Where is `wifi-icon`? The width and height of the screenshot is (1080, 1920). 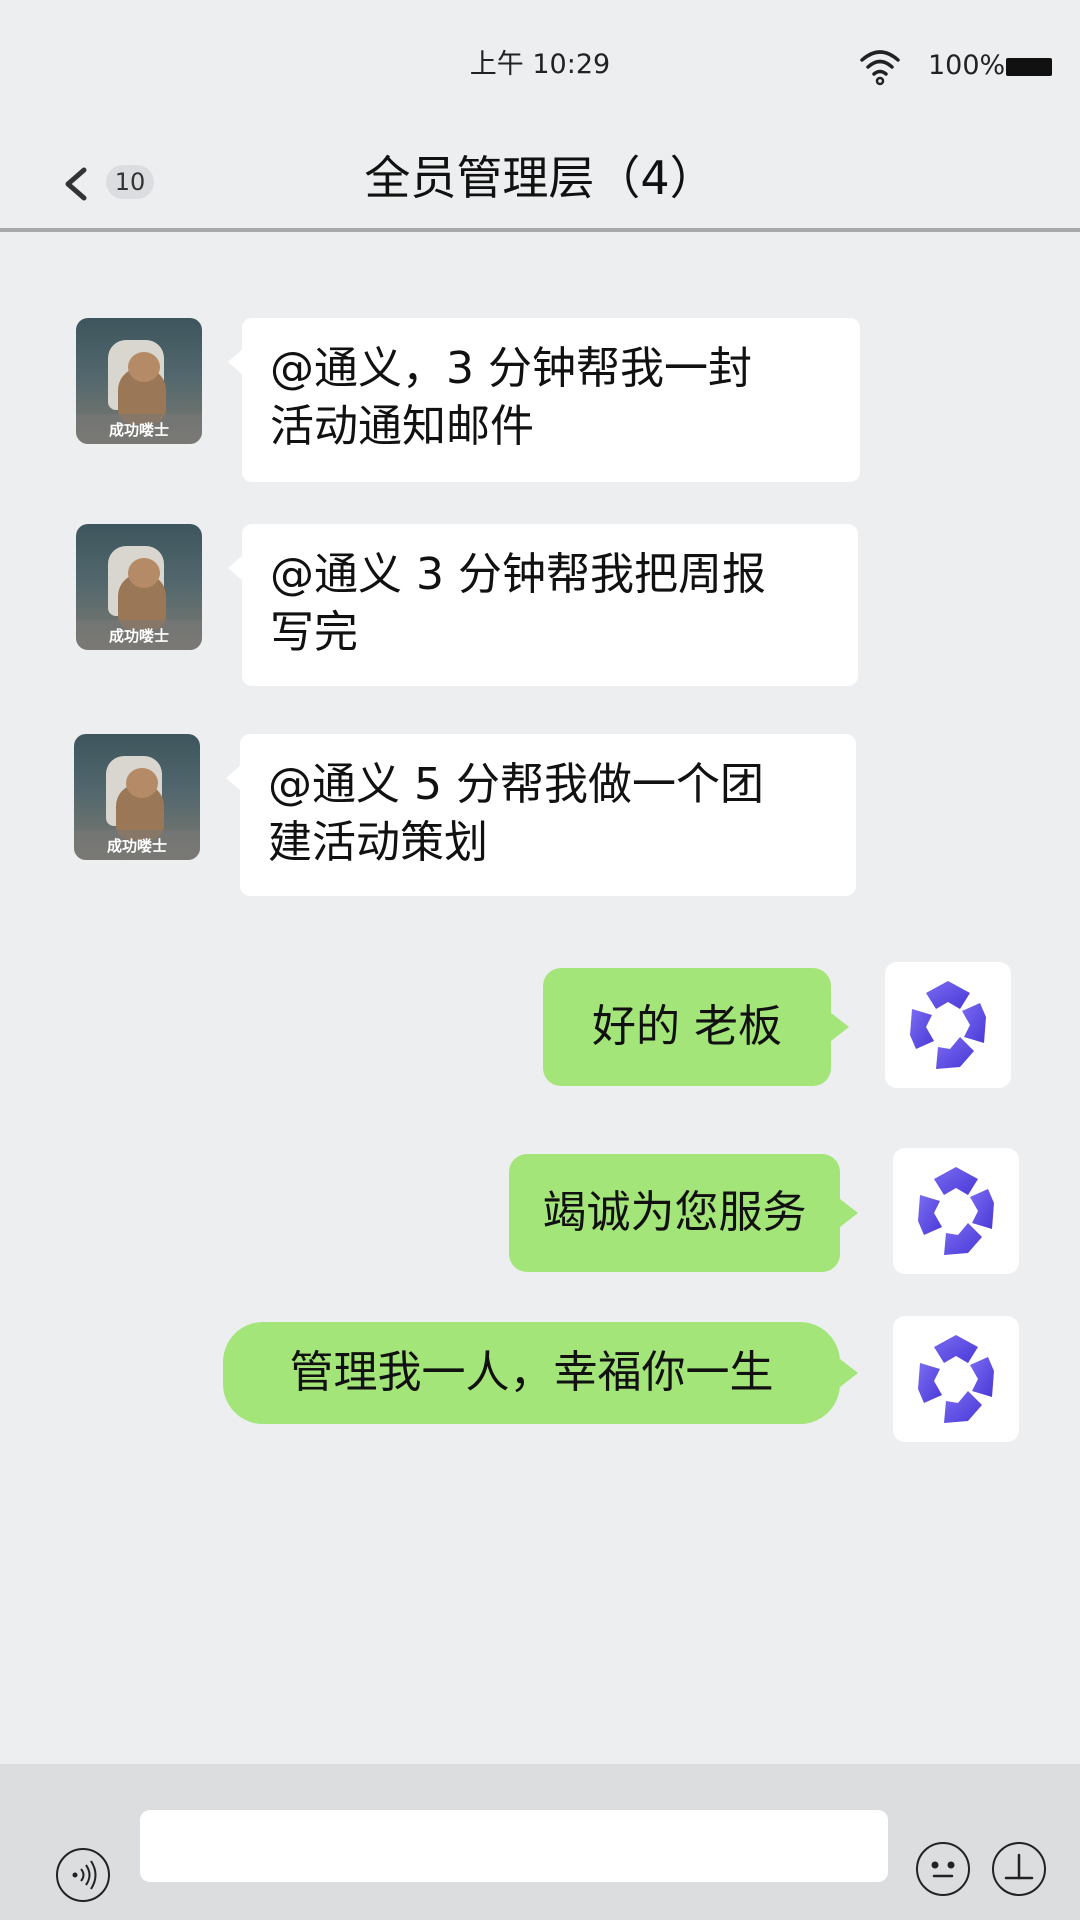
wifi-icon is located at coordinates (880, 68).